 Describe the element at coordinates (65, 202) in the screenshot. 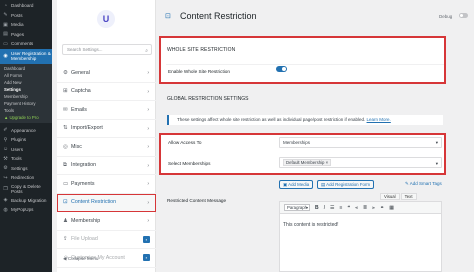

I see `lock-icon: ⊡` at that location.